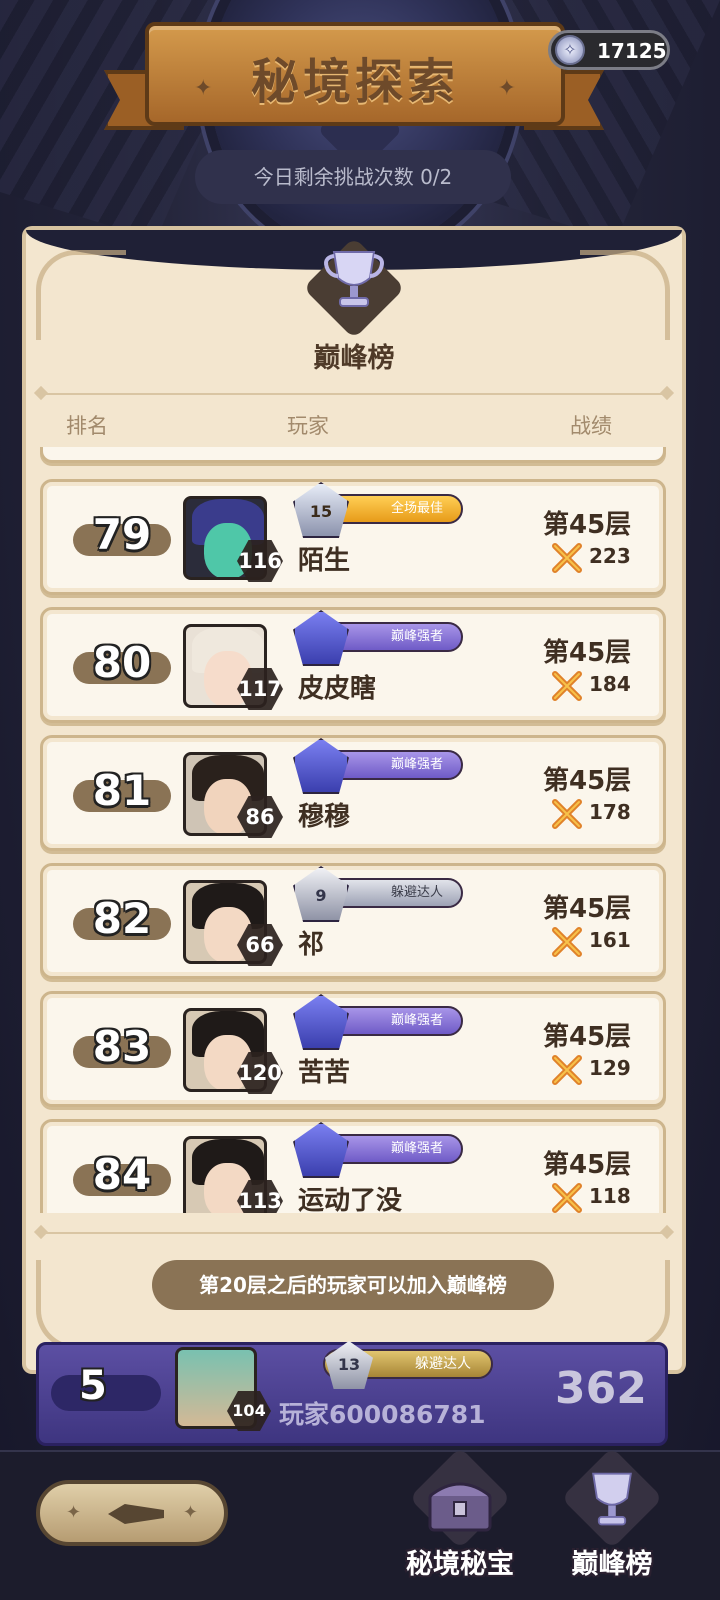 This screenshot has height=1600, width=720. What do you see at coordinates (353, 793) in the screenshot?
I see `table-row: 81 86 巅峰强者 穆穆 第45层 178` at bounding box center [353, 793].